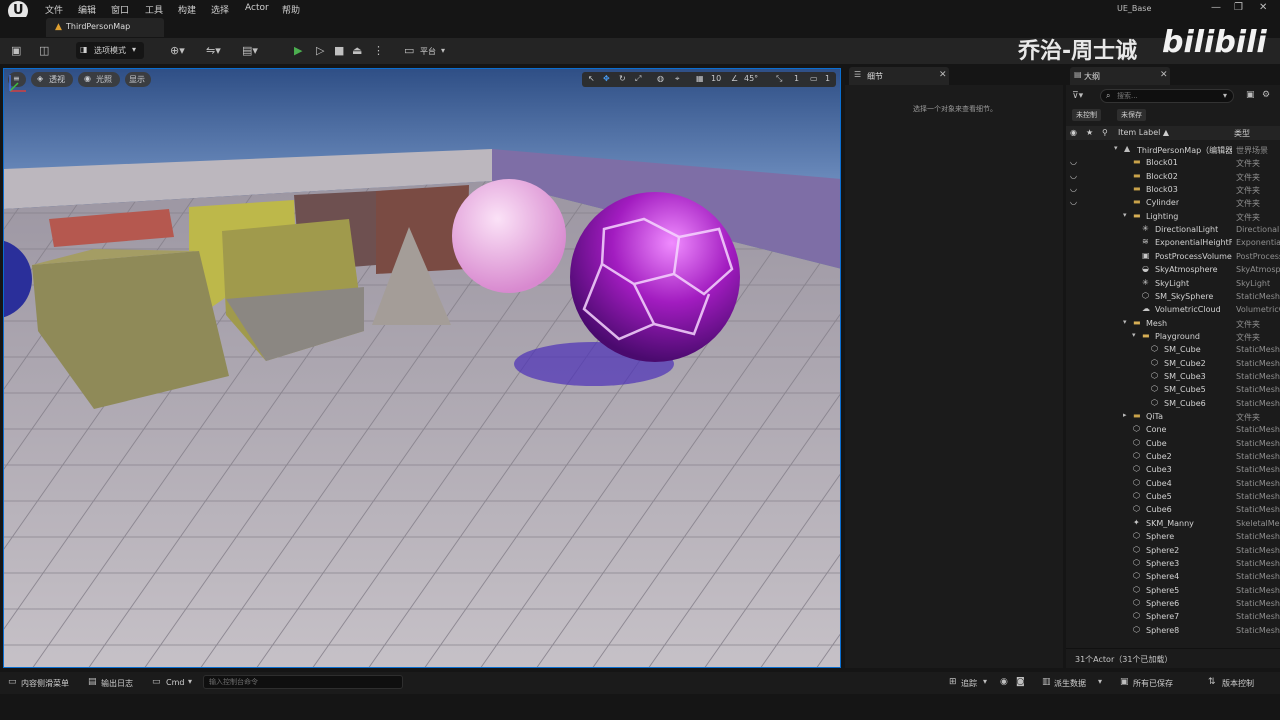 The width and height of the screenshot is (1280, 720). Describe the element at coordinates (120, 9) in the screenshot. I see `menu-window: 窗口` at that location.